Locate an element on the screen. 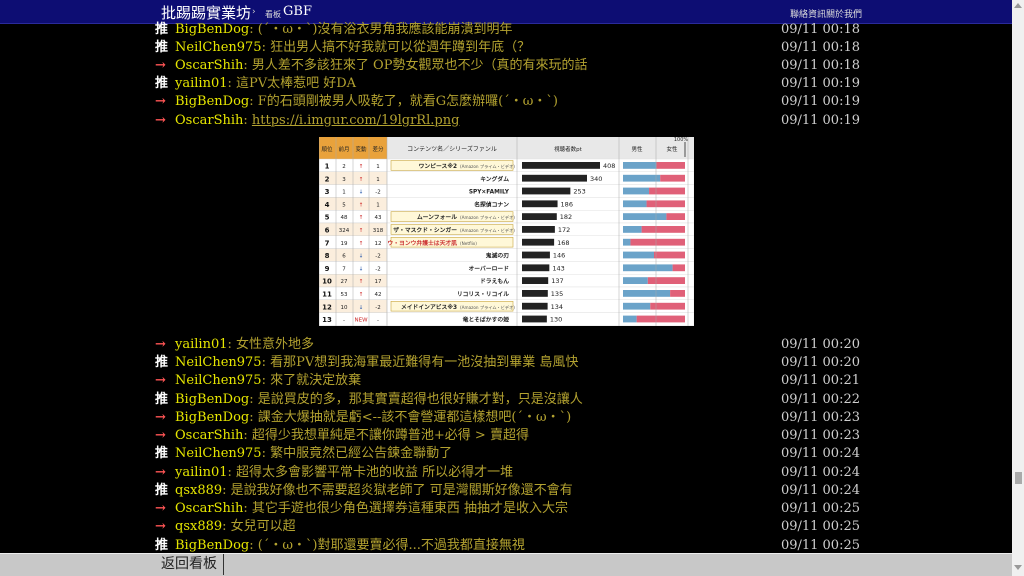 Image resolution: width=1024 pixels, height=576 pixels. push-content: : https://i.imgur.com/19lgrRl.png is located at coordinates (351, 120).